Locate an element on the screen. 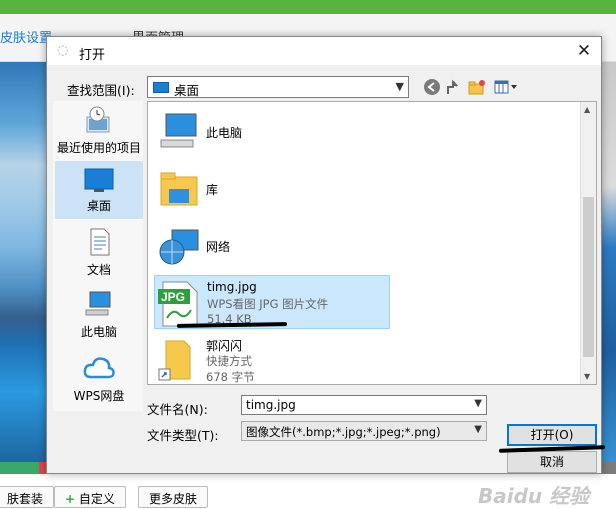 This screenshot has height=509, width=616. places-bar: 最近使用的项目 桌面 文档 此电脑 WPS网盘 is located at coordinates (98, 256).